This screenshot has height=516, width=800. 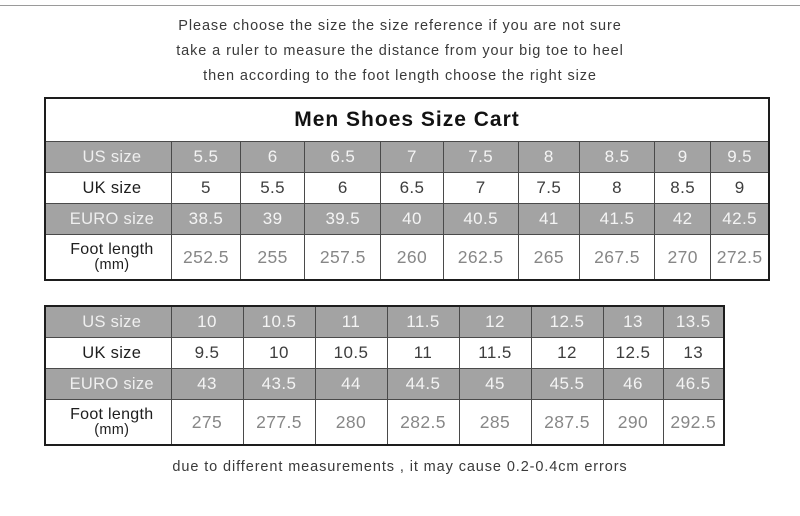 I want to click on cell-uk-4: 11, so click(x=423, y=353).